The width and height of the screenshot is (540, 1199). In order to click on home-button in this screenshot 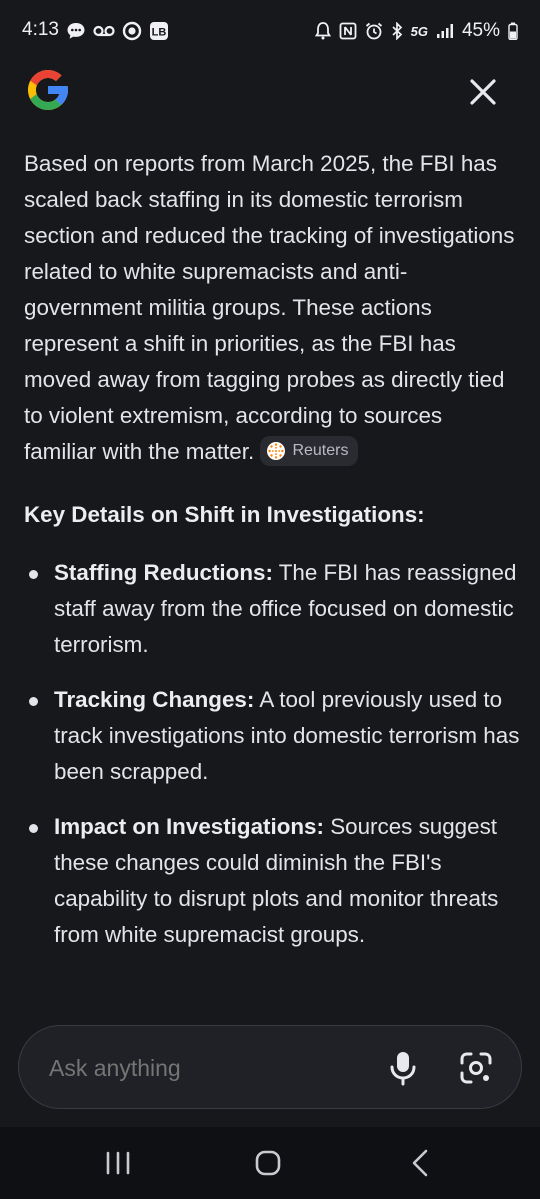, I will do `click(268, 1163)`.